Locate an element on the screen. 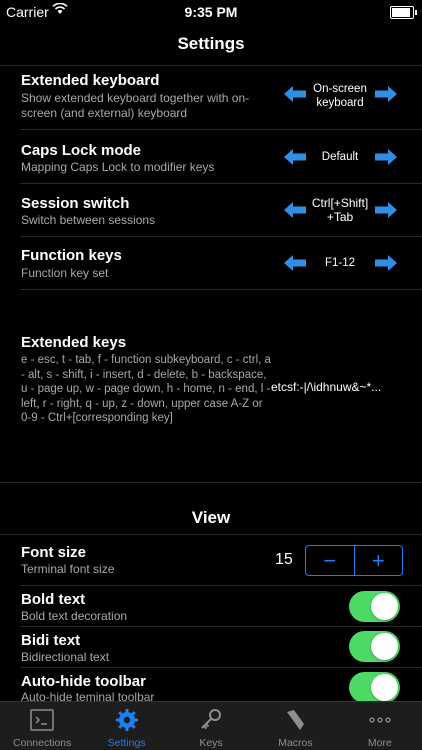 The height and width of the screenshot is (750, 422). option-value: On-screen keyboard is located at coordinates (340, 96).